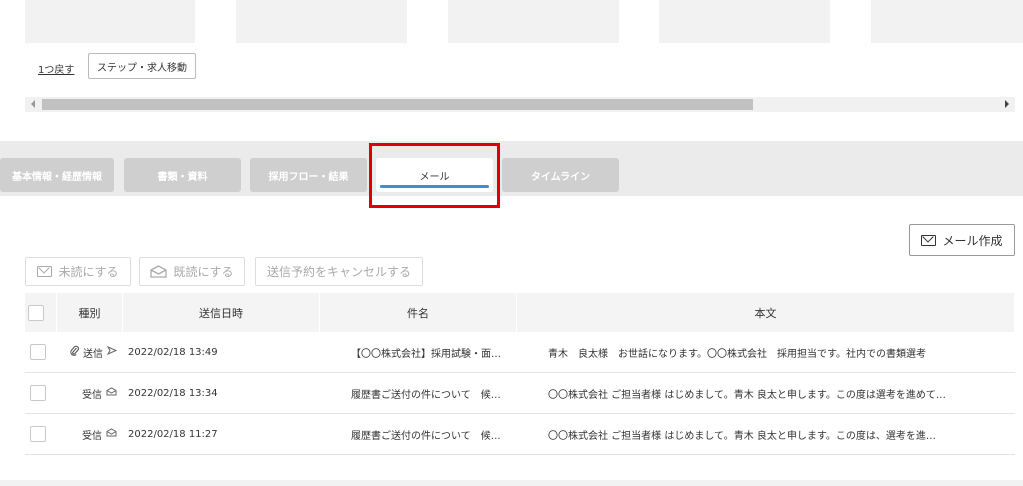 The width and height of the screenshot is (1023, 486). I want to click on mark-read-label: 既読にする, so click(203, 272).